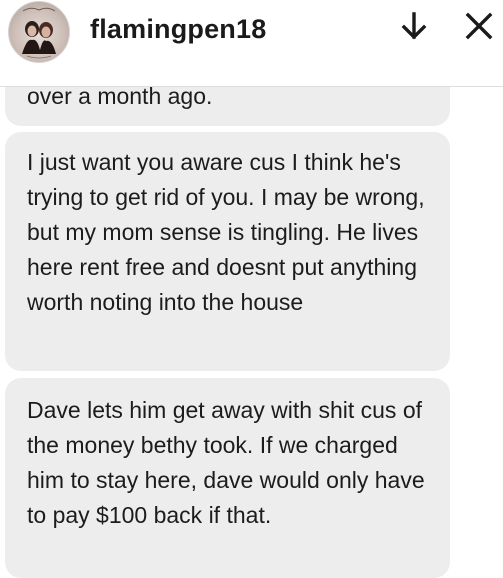  I want to click on profile-avatar-icon, so click(39, 33).